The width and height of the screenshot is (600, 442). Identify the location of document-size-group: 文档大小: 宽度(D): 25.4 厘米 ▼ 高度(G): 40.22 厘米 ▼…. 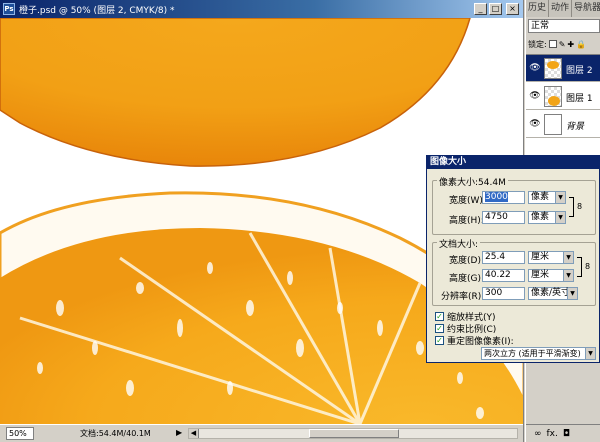
(514, 271).